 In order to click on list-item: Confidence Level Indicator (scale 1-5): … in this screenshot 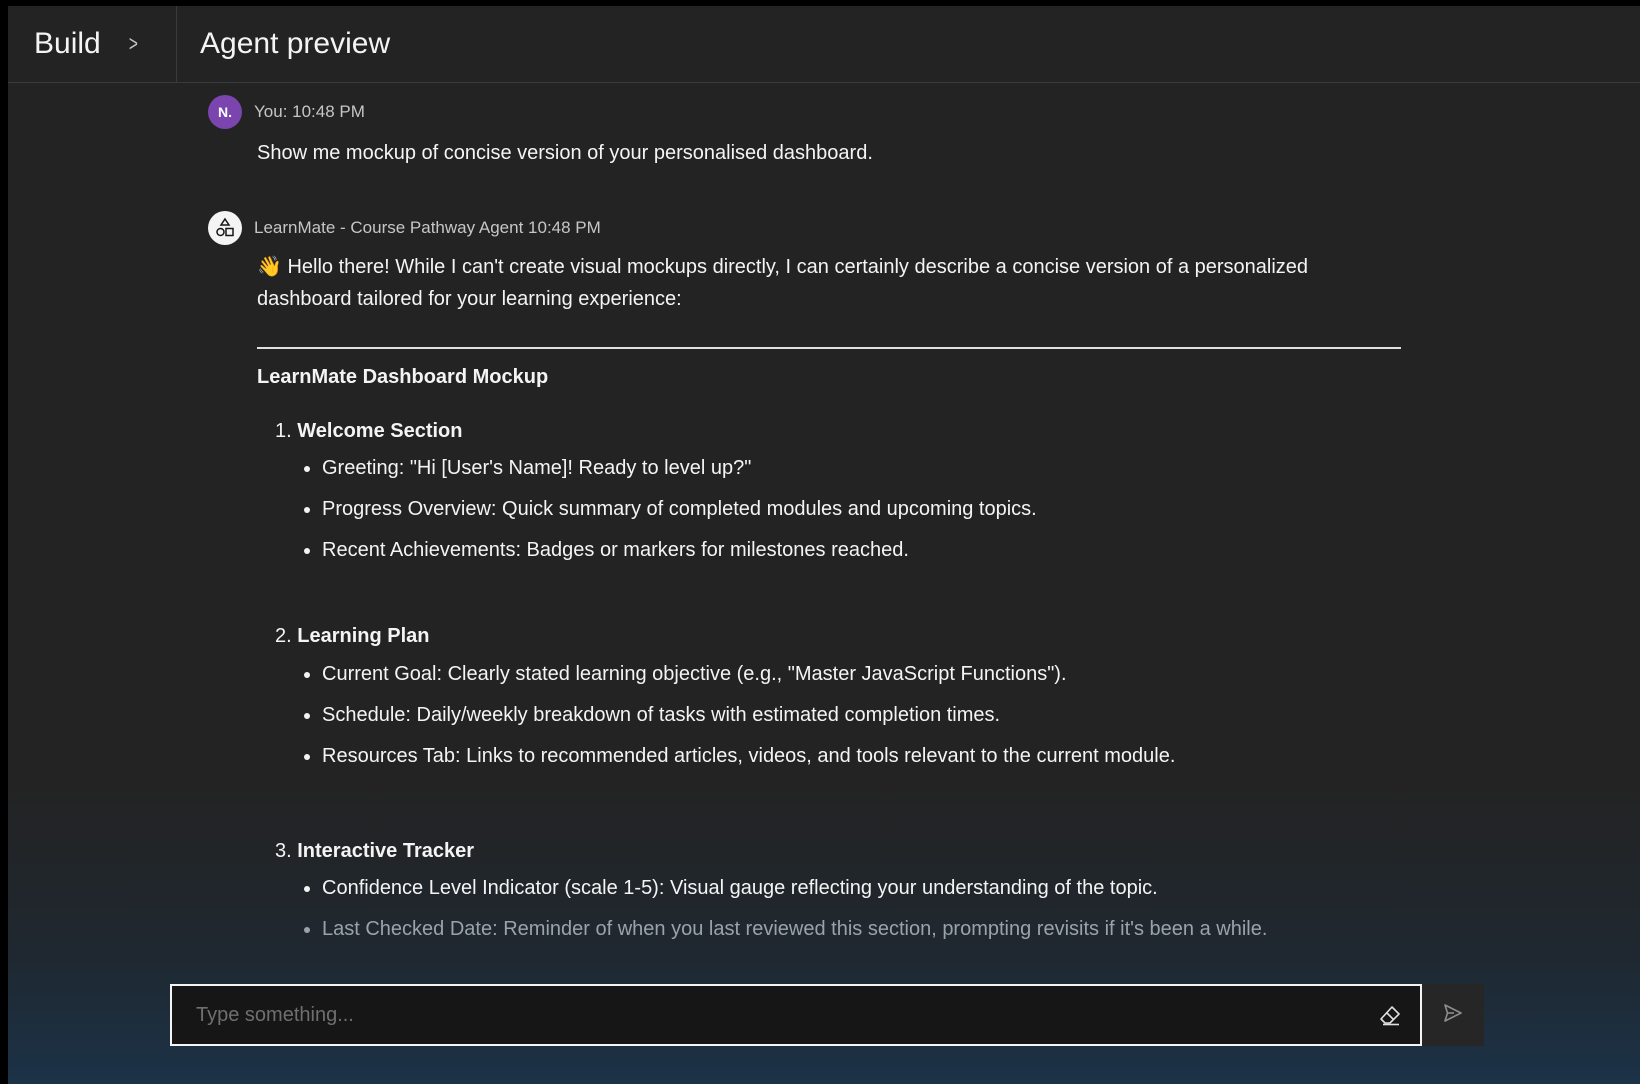, I will do `click(794, 894)`.